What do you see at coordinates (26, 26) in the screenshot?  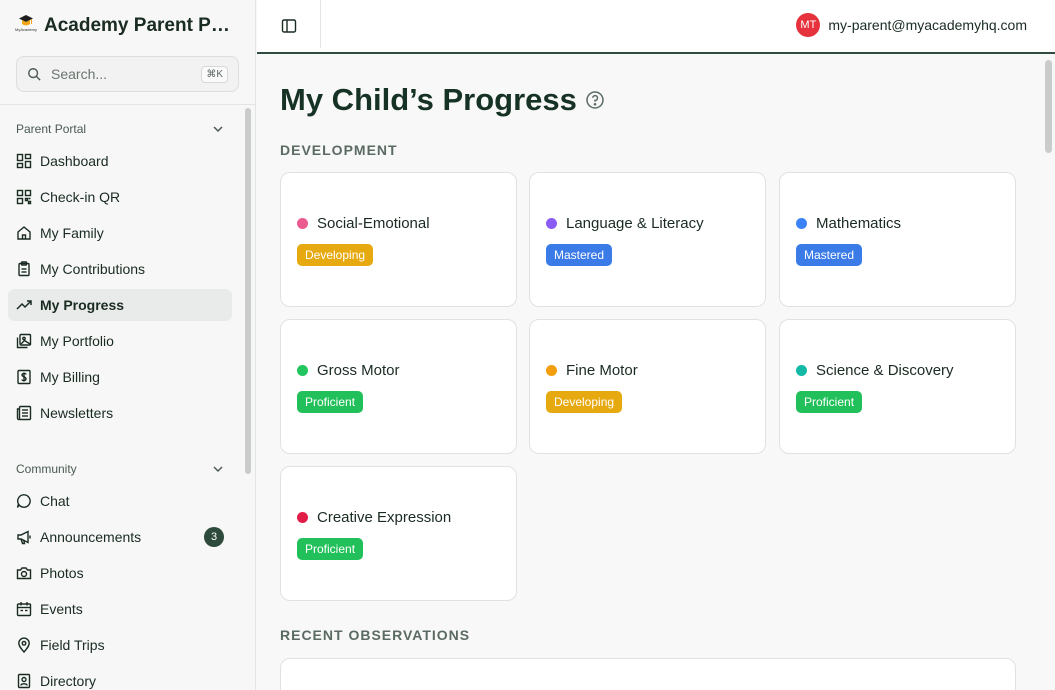 I see `academy-logo-icon: MyAcademy` at bounding box center [26, 26].